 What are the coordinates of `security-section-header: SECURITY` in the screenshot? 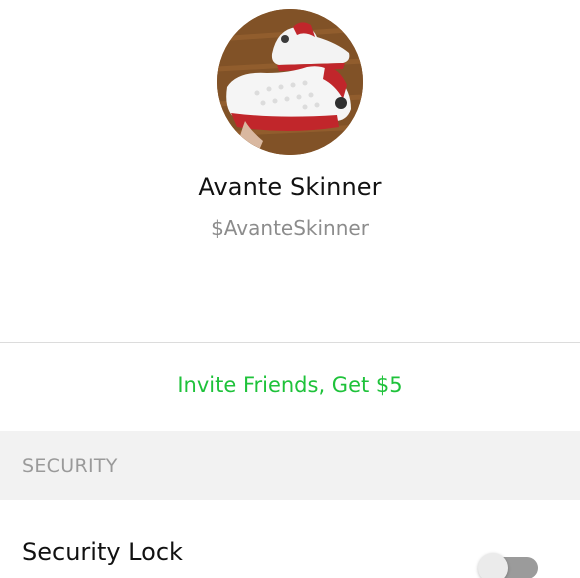 It's located at (290, 465).